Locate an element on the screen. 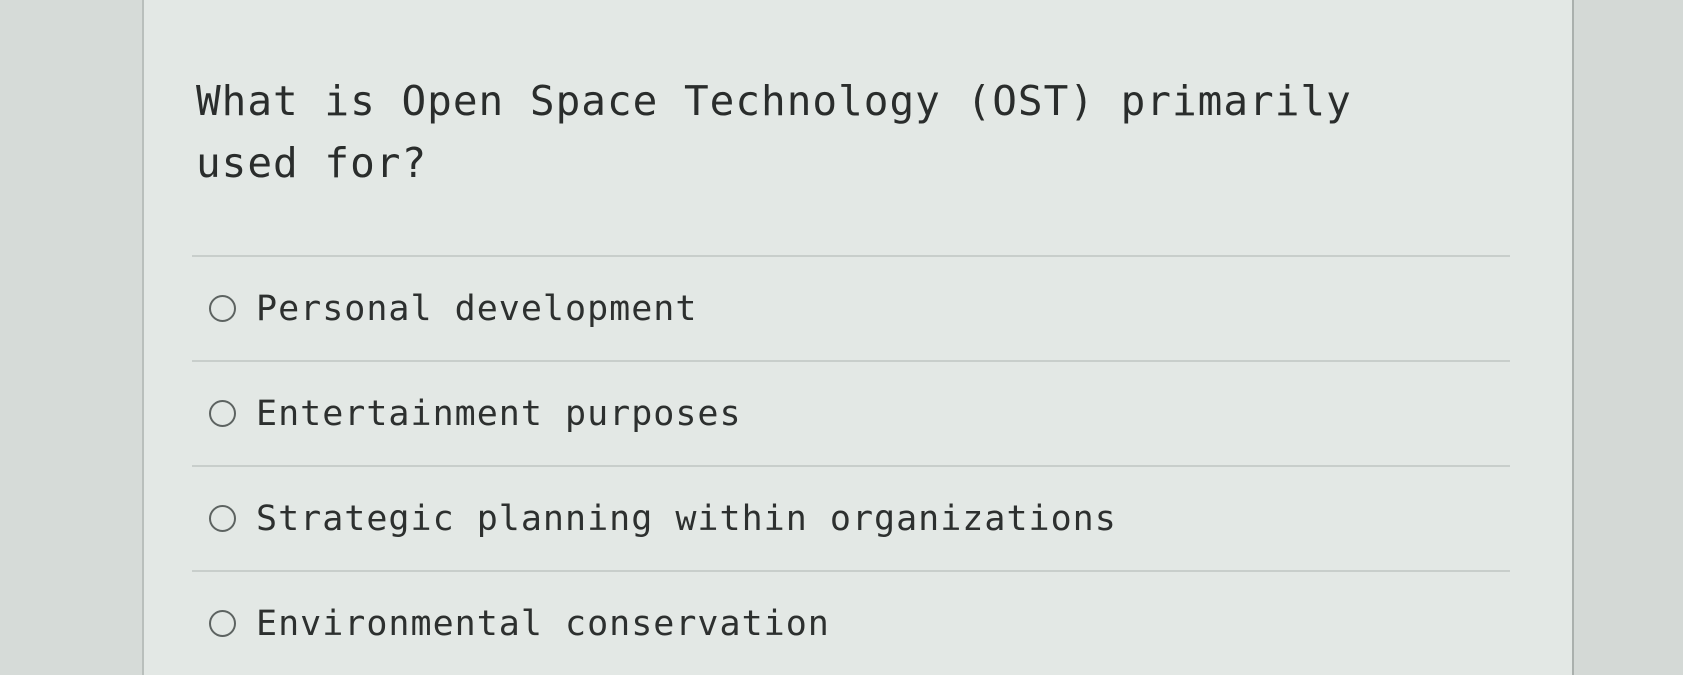 The image size is (1683, 675). option-entertainment-purposes: Entertainment purposes is located at coordinates (851, 412).